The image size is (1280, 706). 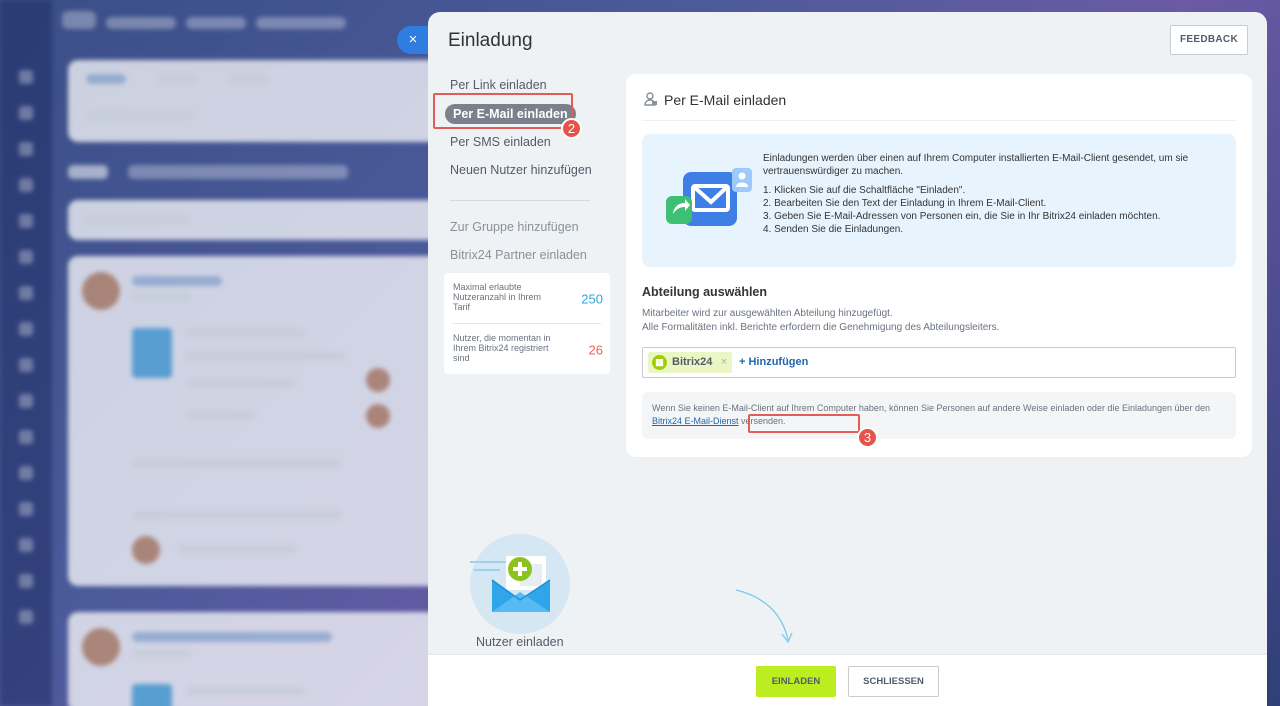 I want to click on registered-users-value: 26, so click(x=595, y=350).